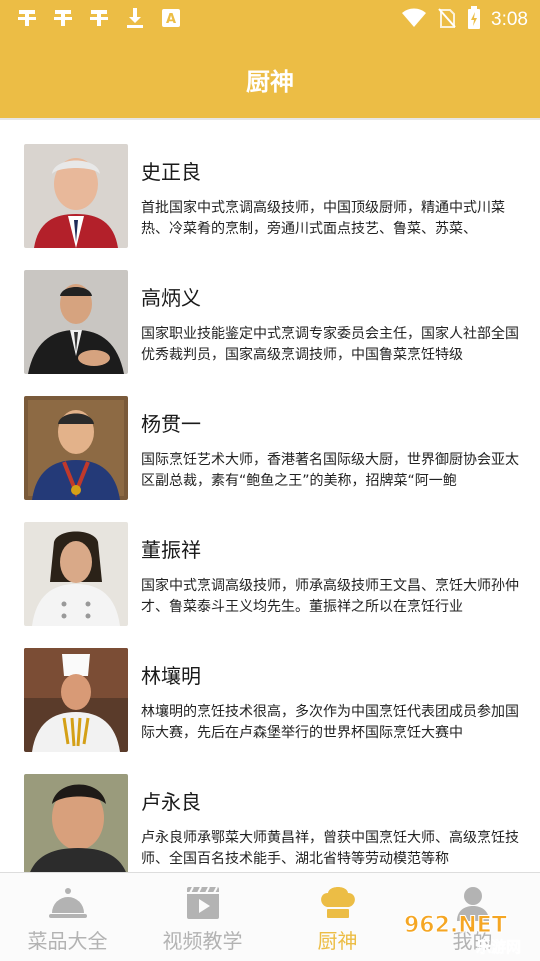 This screenshot has height=961, width=540. I want to click on no-sim-icon, so click(447, 20).